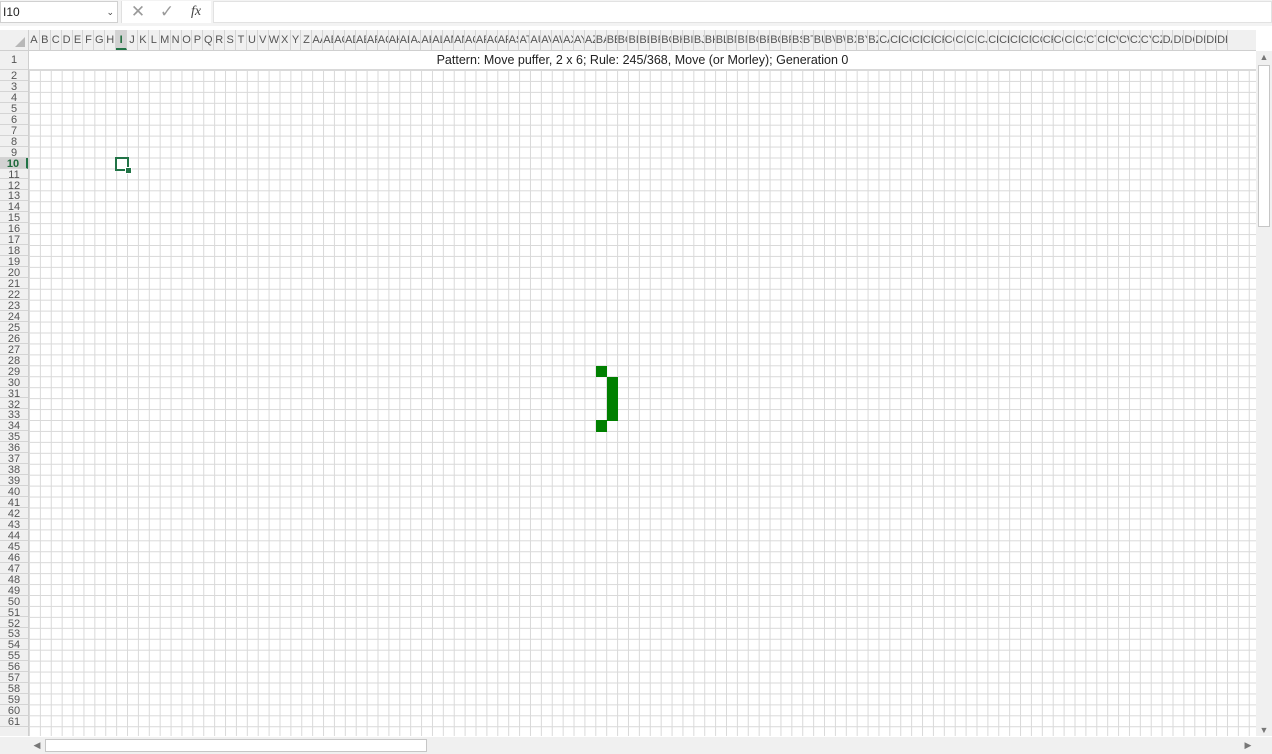 This screenshot has height=754, width=1272. What do you see at coordinates (89, 40) in the screenshot?
I see `column-header: F` at bounding box center [89, 40].